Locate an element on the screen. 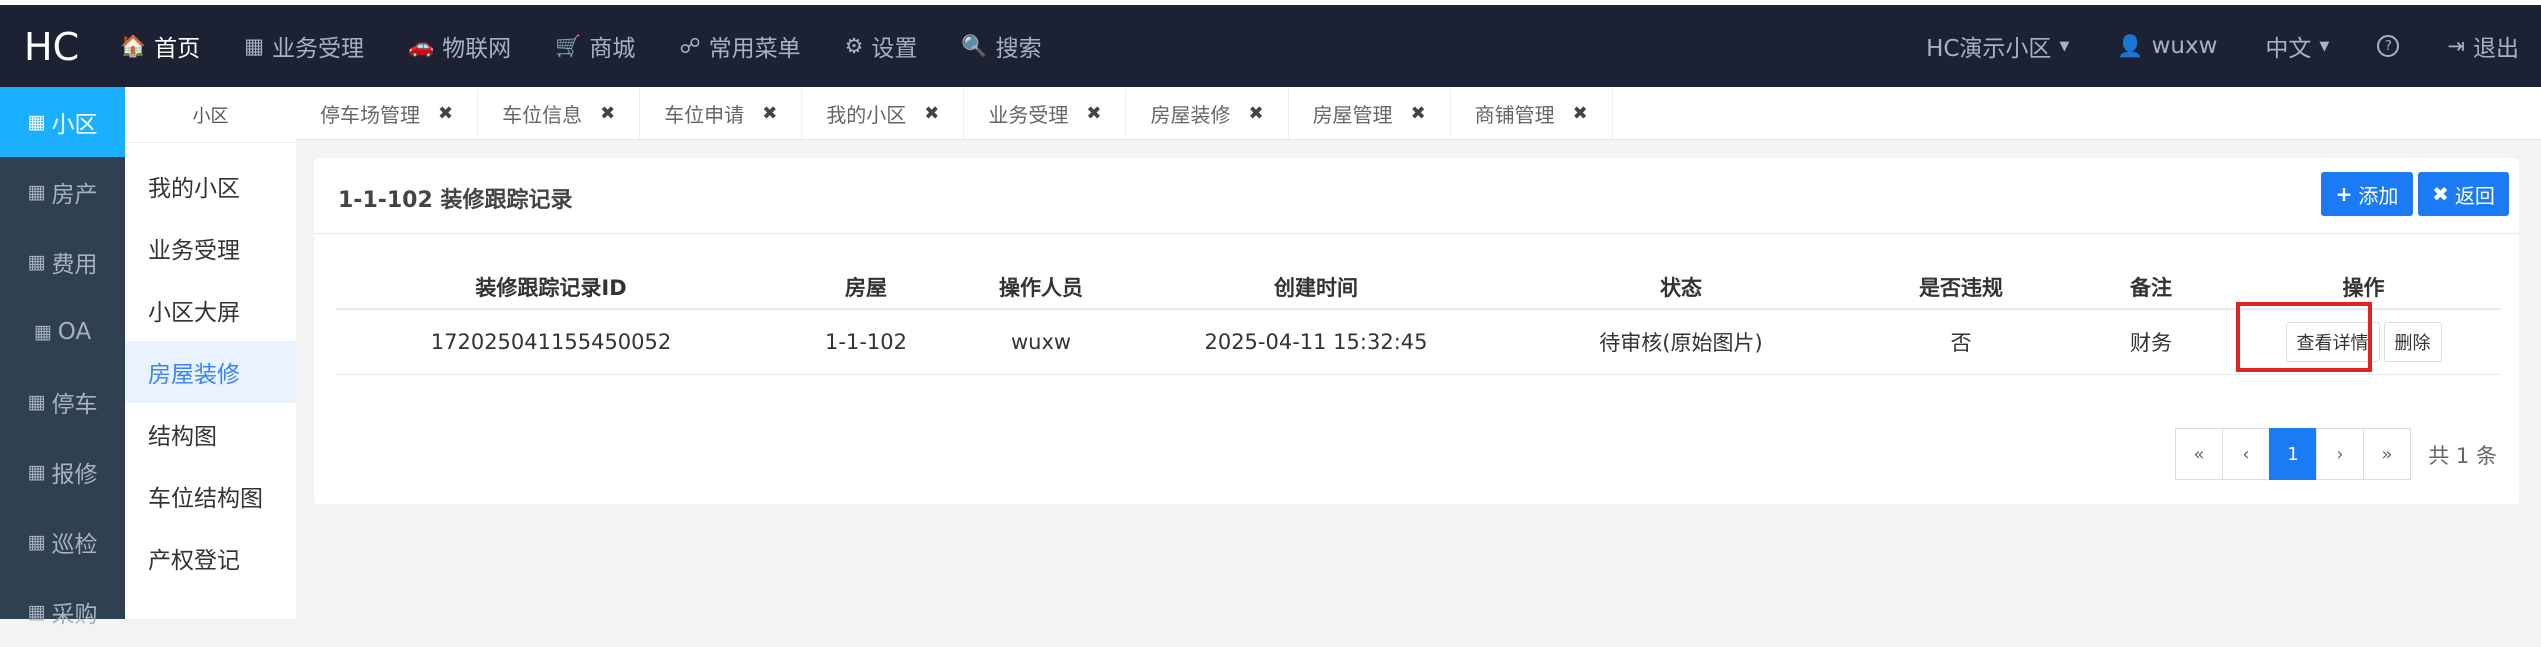 The width and height of the screenshot is (2541, 647). car-icon: 🚗 is located at coordinates (421, 45).